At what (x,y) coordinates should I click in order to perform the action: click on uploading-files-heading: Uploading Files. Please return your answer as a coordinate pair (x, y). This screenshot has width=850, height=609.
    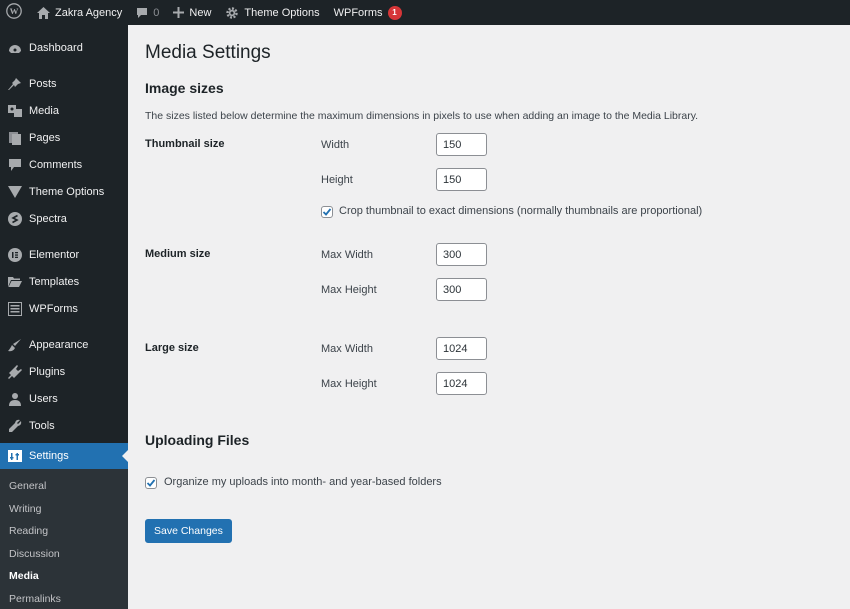
    Looking at the image, I should click on (197, 440).